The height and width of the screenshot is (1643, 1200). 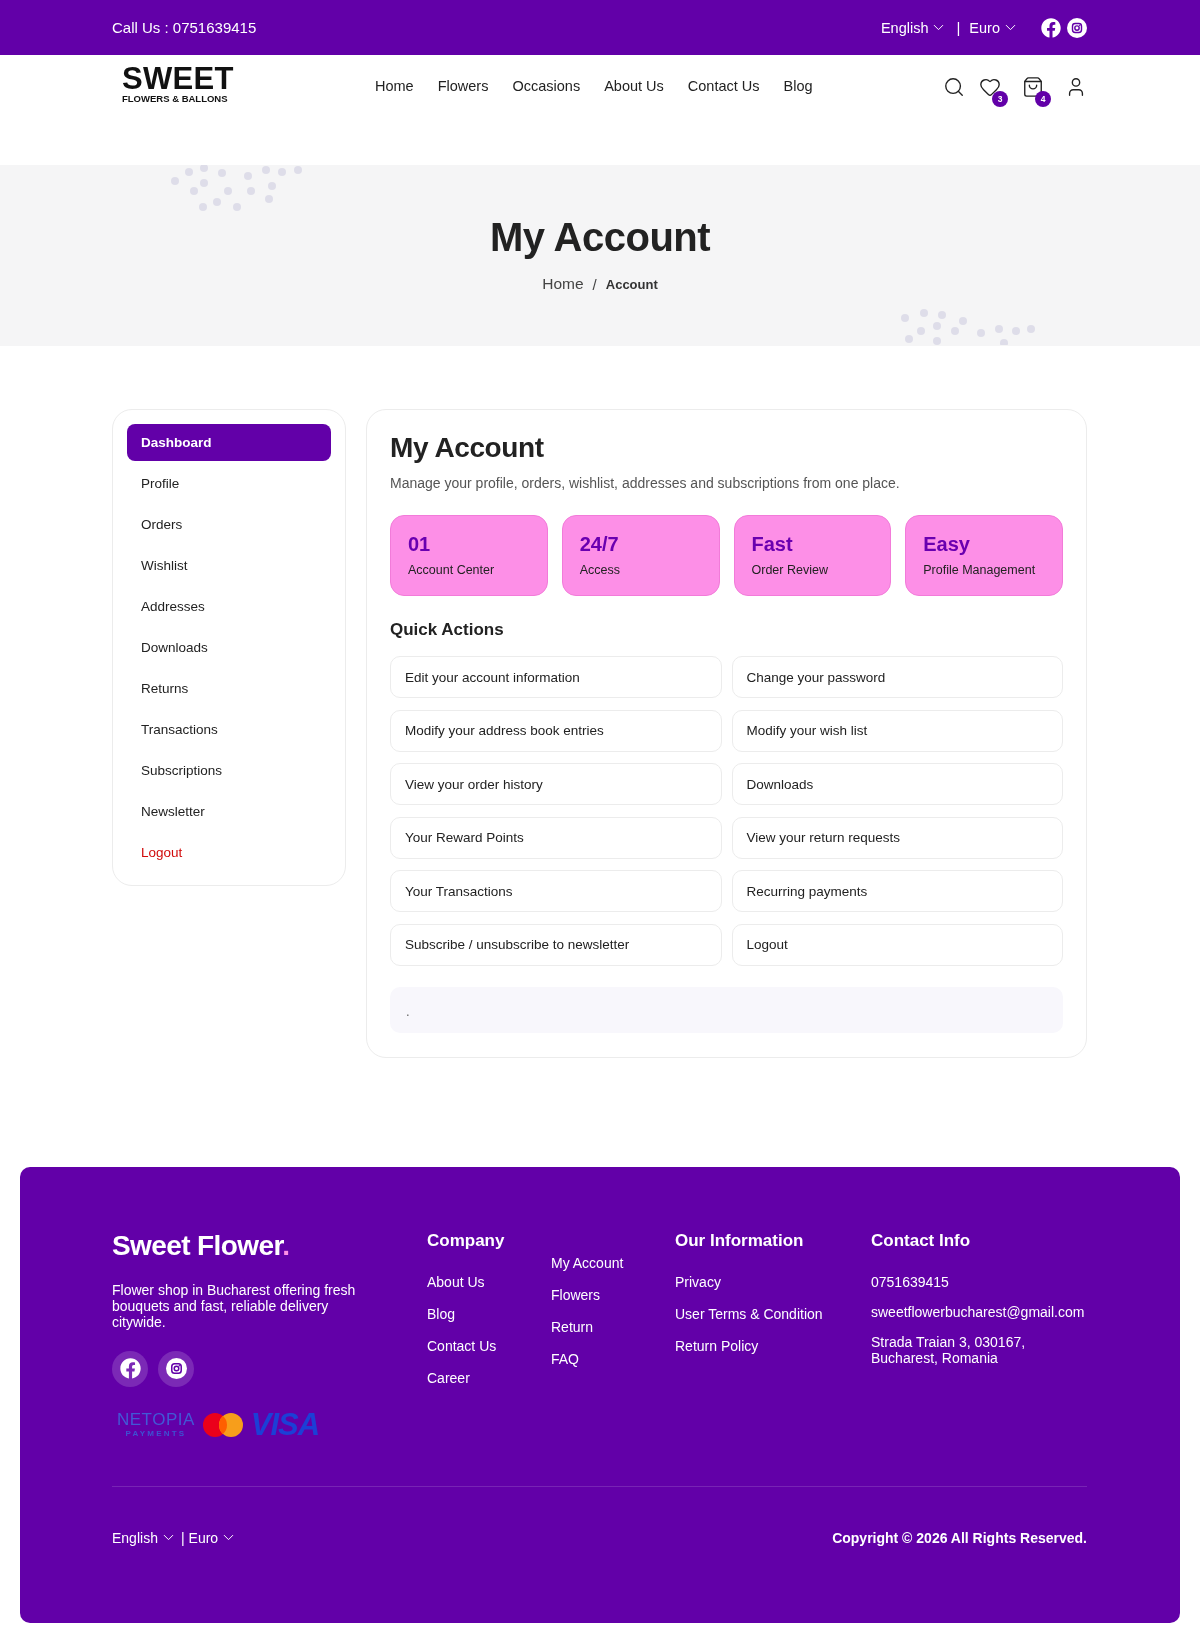 What do you see at coordinates (229, 524) in the screenshot?
I see `sidebar-item: Orders` at bounding box center [229, 524].